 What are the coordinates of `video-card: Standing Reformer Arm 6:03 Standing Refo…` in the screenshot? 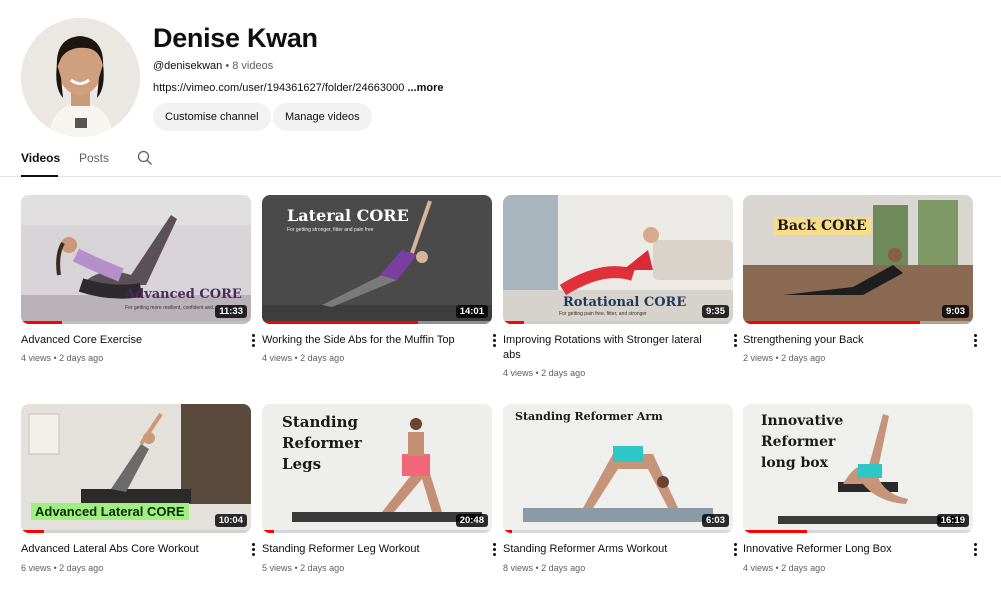 It's located at (620, 488).